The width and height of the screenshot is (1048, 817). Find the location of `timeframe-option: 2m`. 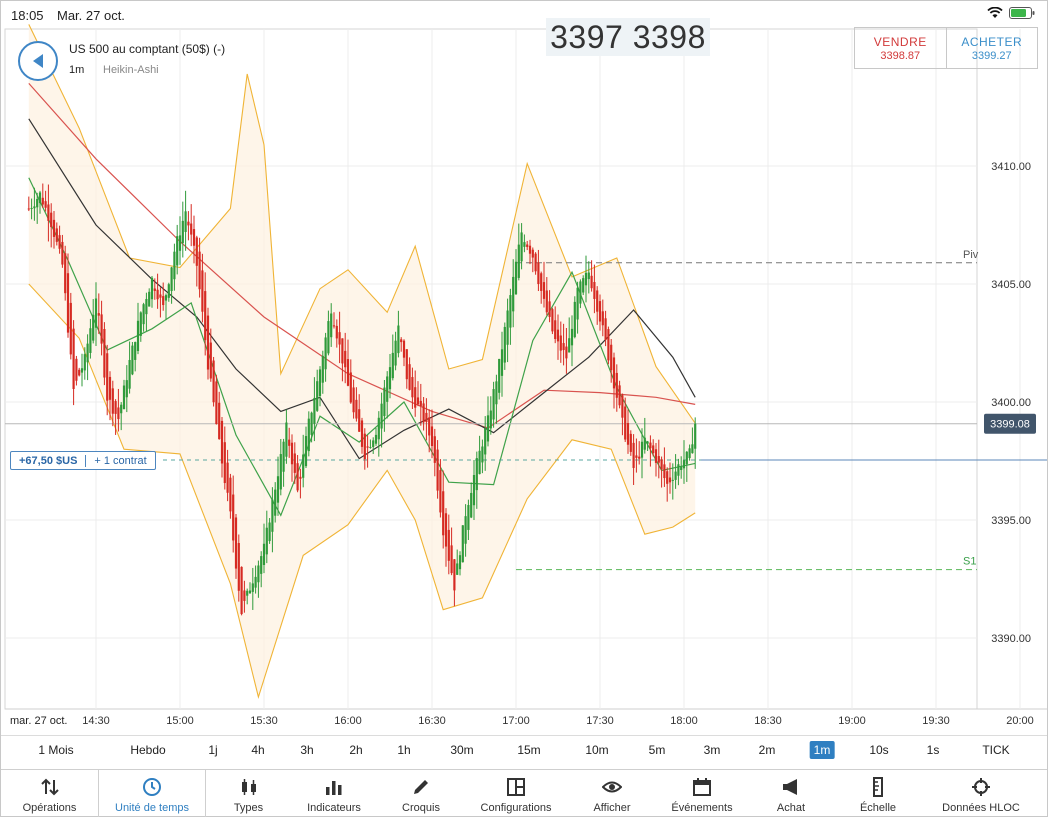

timeframe-option: 2m is located at coordinates (767, 750).